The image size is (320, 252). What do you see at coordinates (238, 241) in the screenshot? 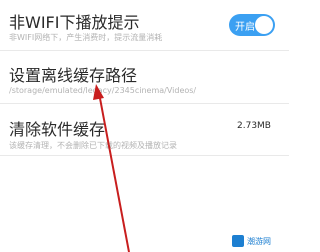
I see `watermark-logo-icon` at bounding box center [238, 241].